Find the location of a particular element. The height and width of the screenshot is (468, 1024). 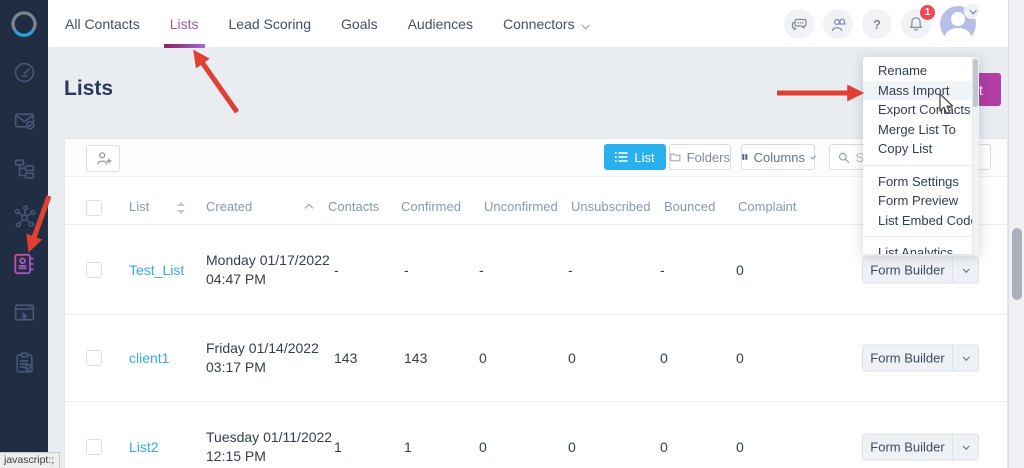

add-contact-icon is located at coordinates (104, 158).